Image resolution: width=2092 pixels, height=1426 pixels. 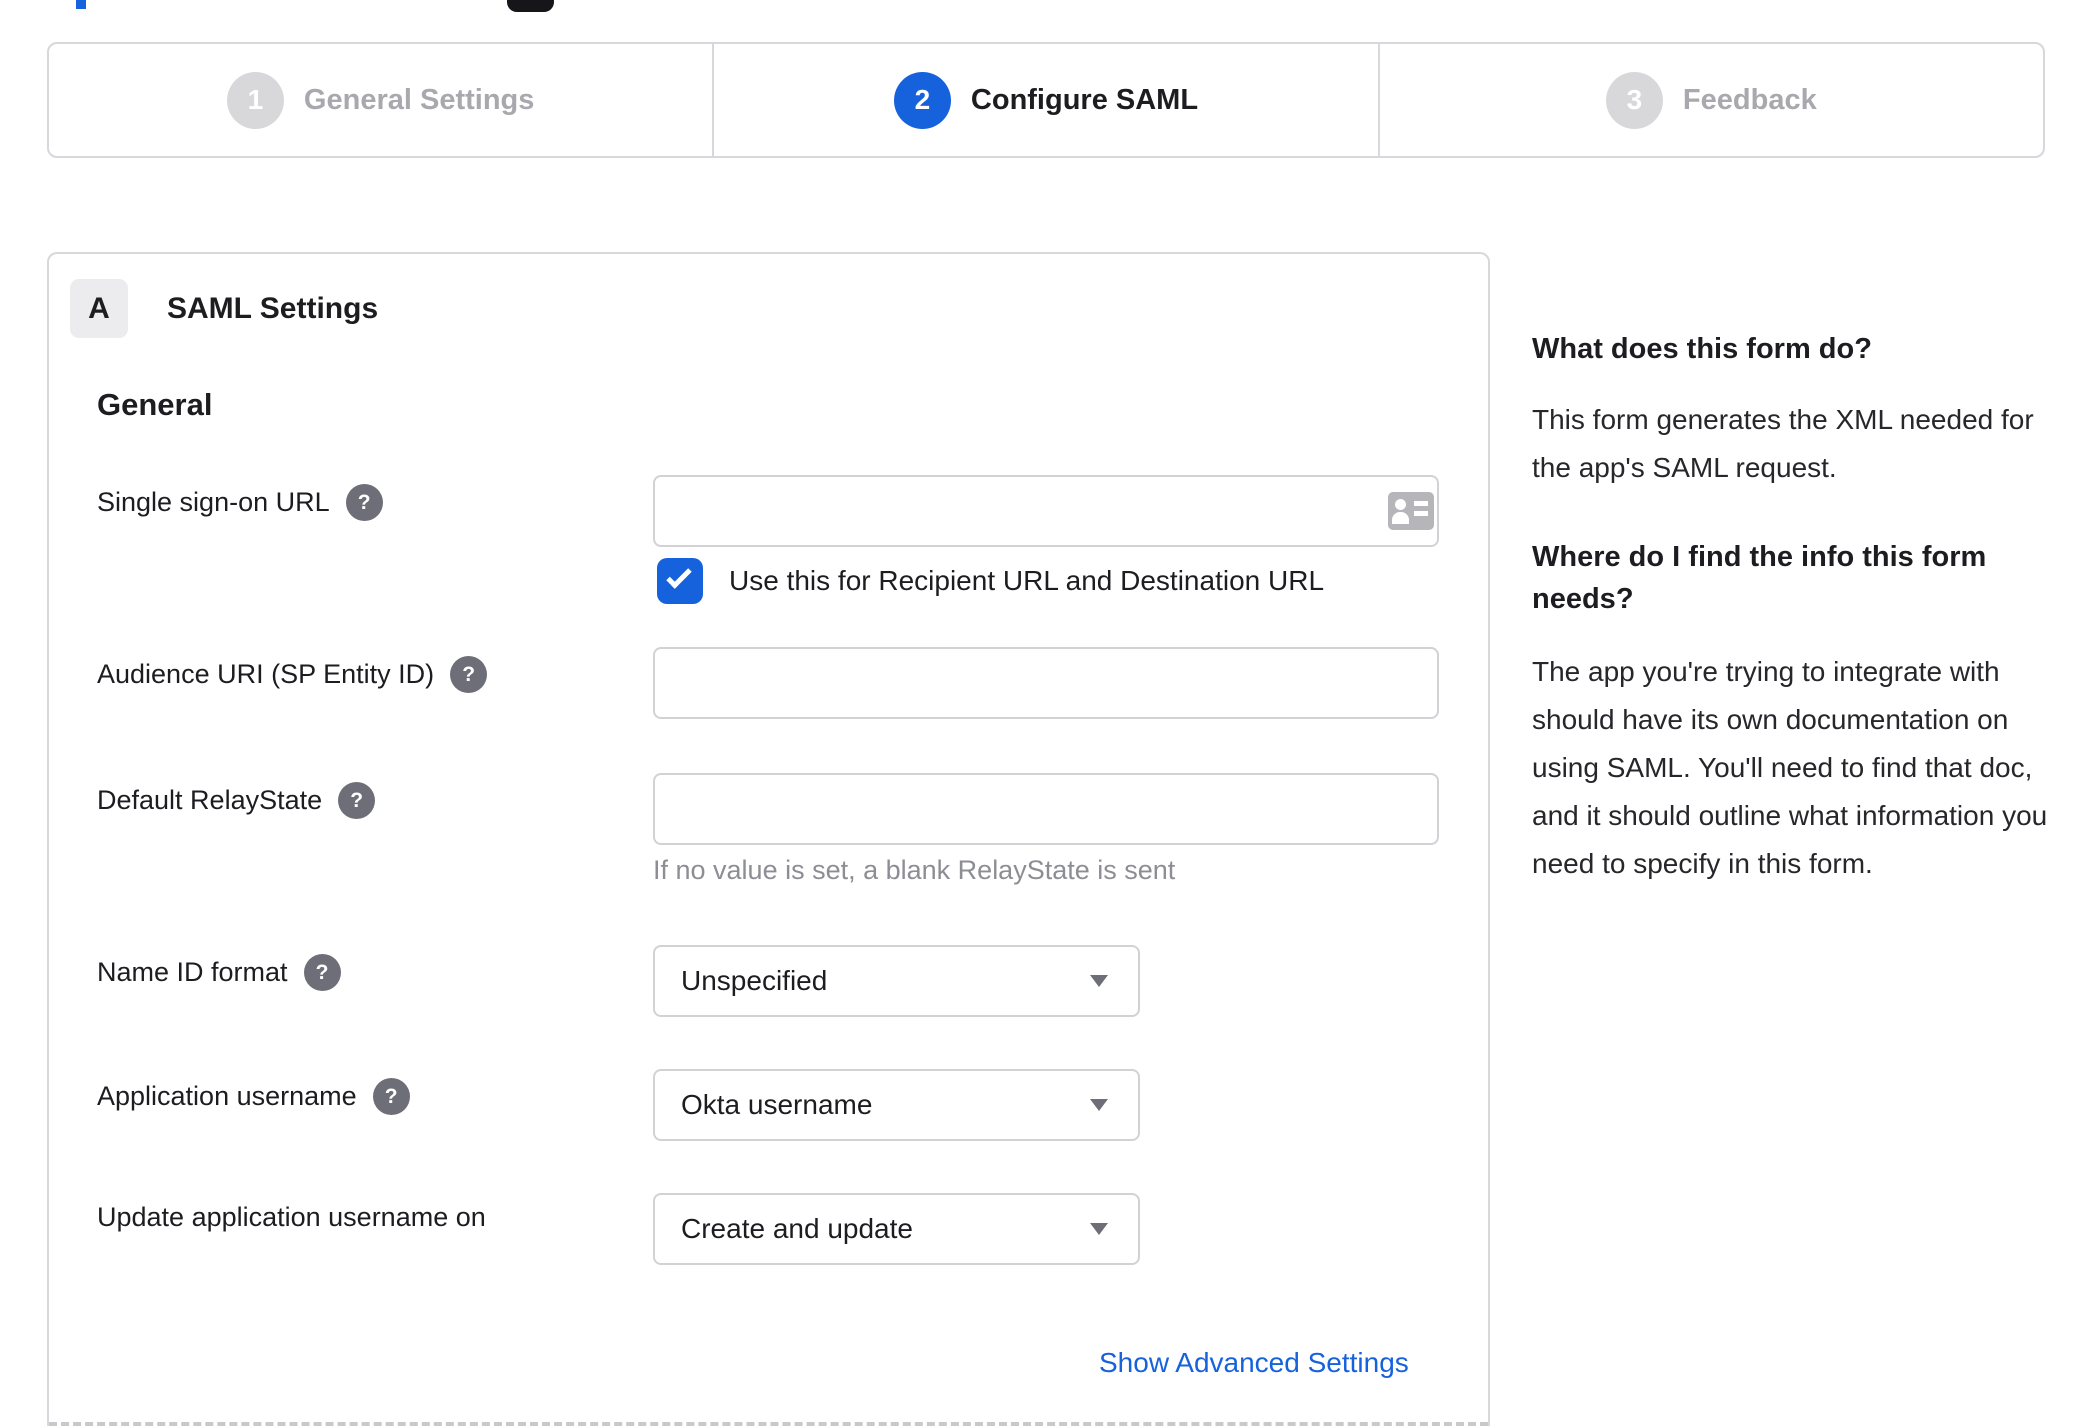 What do you see at coordinates (155, 404) in the screenshot?
I see `group-title-general: General` at bounding box center [155, 404].